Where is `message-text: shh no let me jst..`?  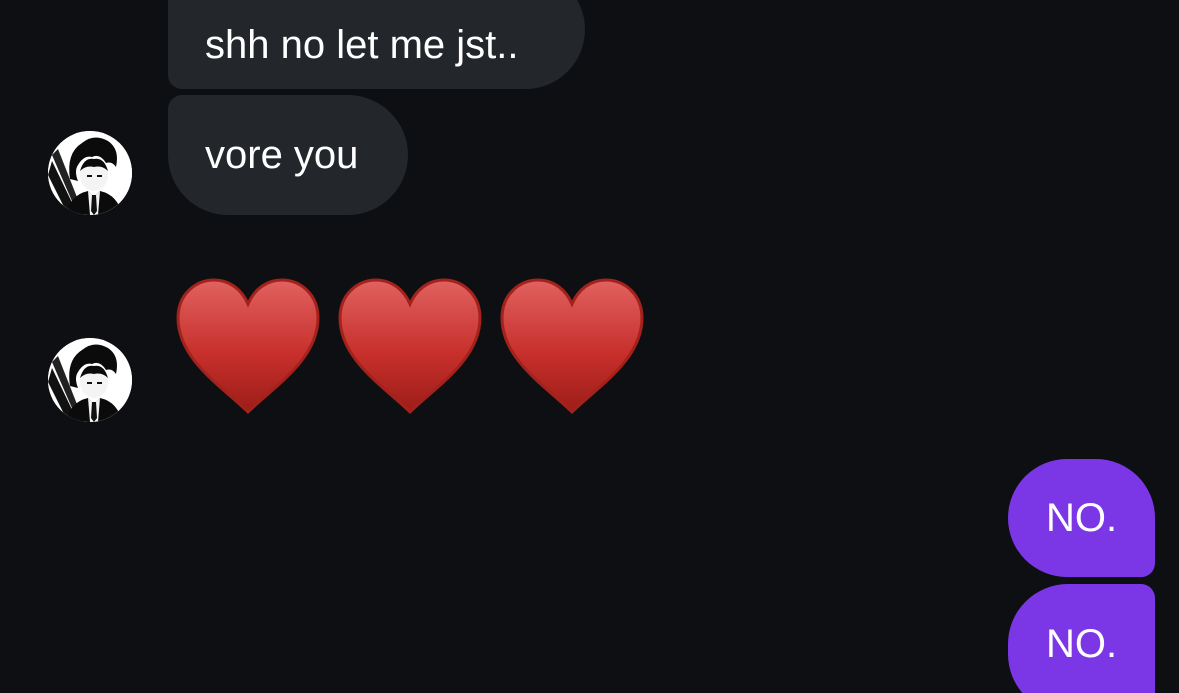 message-text: shh no let me jst.. is located at coordinates (362, 44).